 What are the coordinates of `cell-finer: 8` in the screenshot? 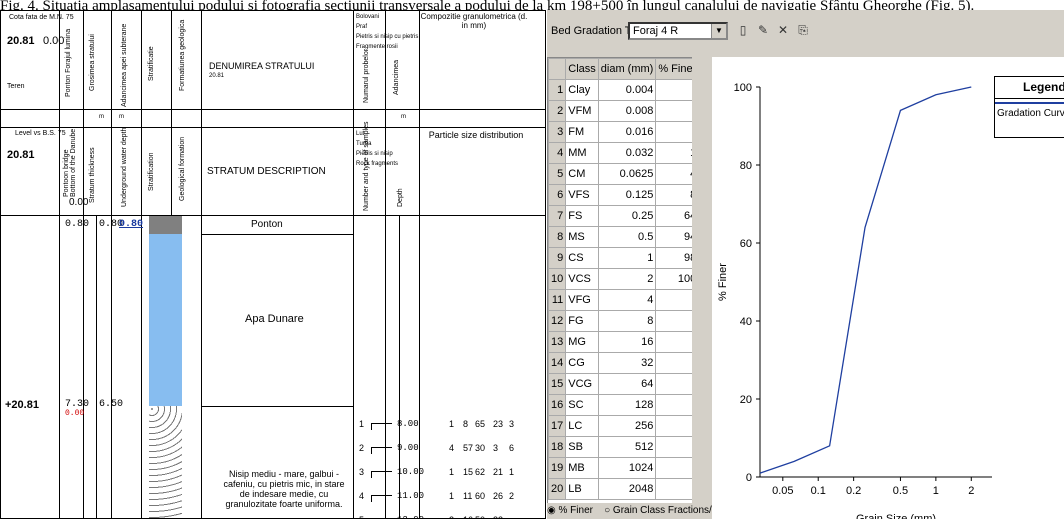 It's located at (673, 195).